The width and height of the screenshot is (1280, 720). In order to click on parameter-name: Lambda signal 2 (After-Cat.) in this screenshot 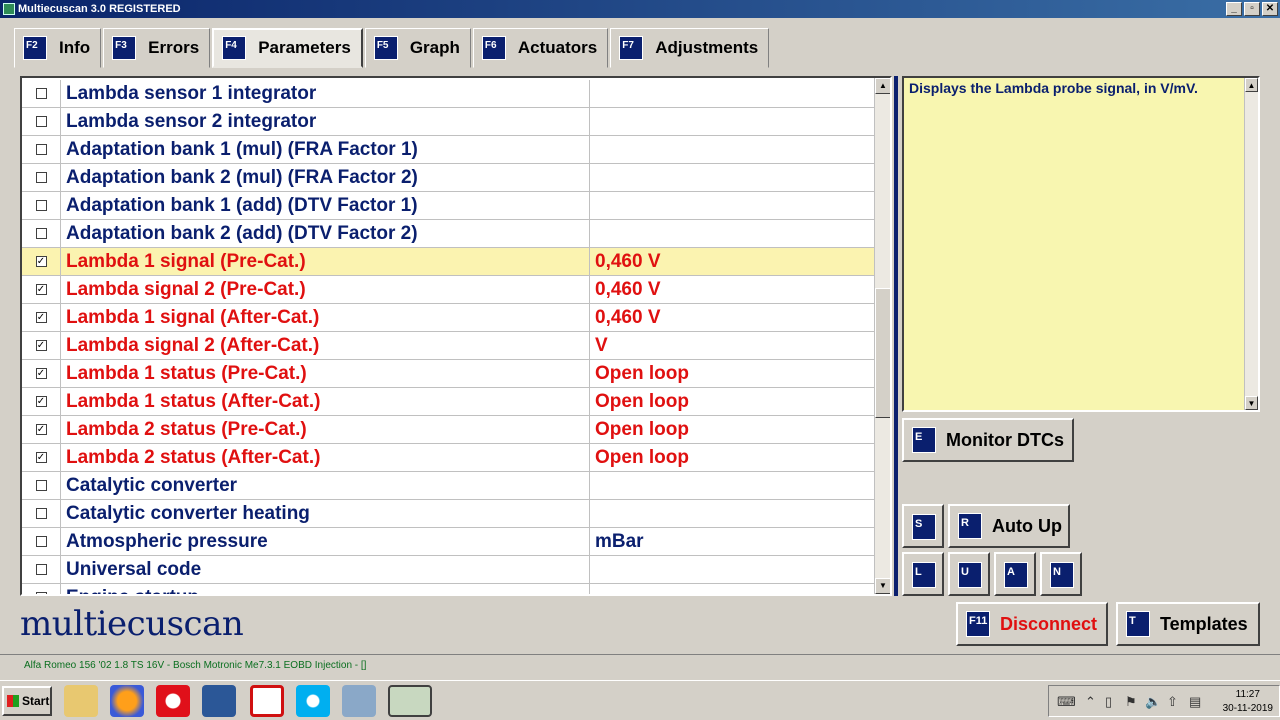, I will do `click(325, 345)`.